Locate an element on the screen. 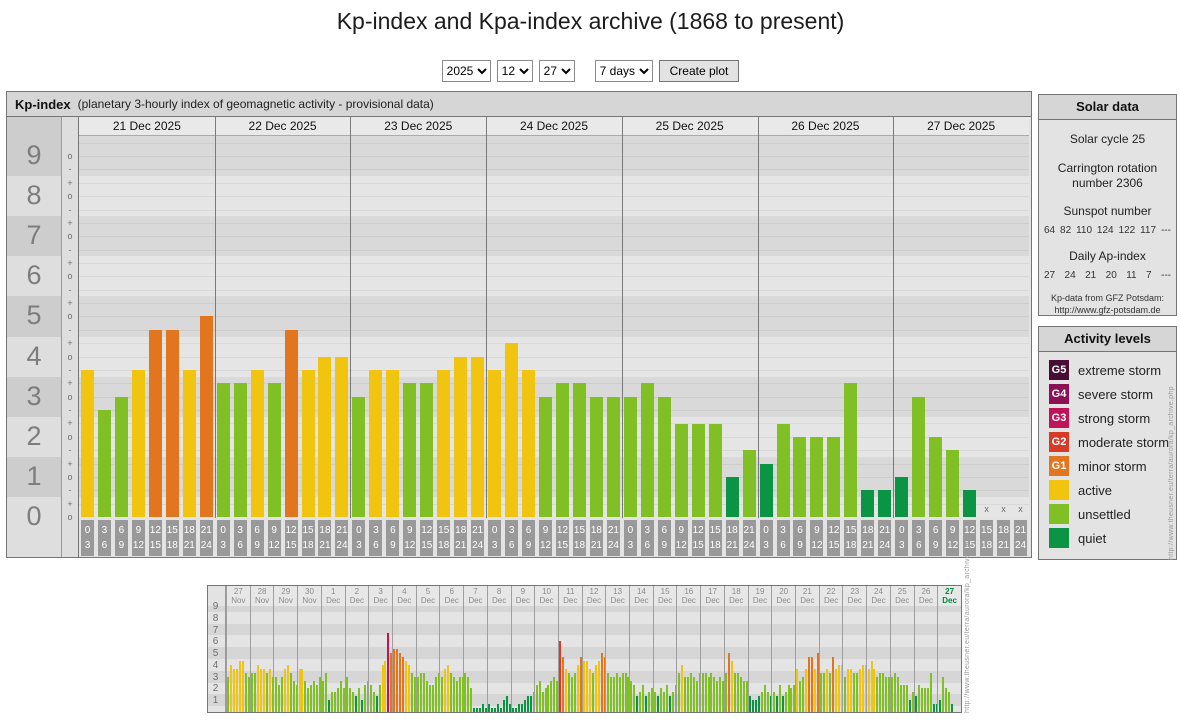  day-select: 27 is located at coordinates (556, 71).